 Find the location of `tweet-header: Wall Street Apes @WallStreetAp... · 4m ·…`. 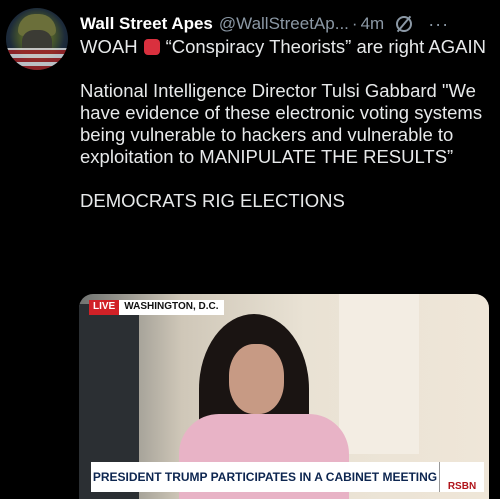

tweet-header: Wall Street Apes @WallStreetAp... · 4m ·… is located at coordinates (287, 24).